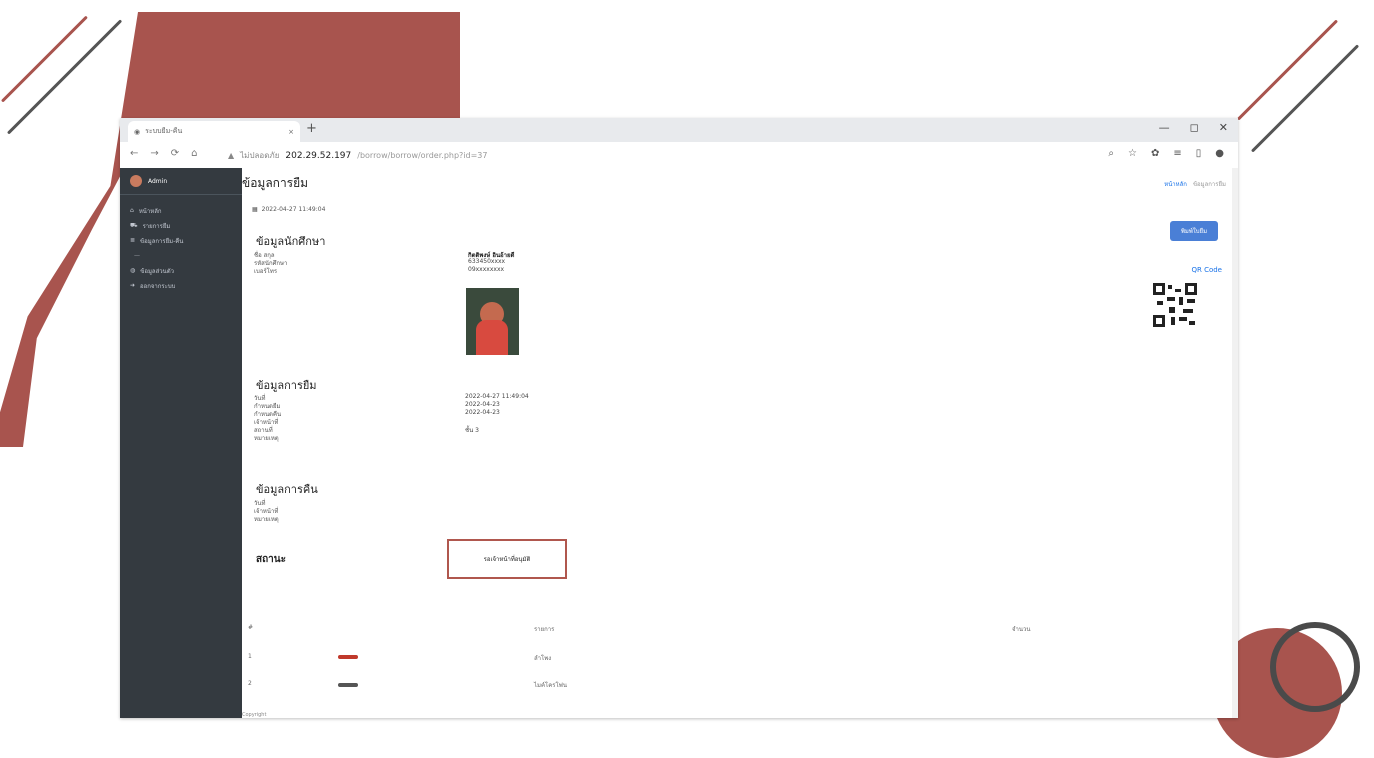  I want to click on window-controls: — ◻ ✕, so click(1193, 127).